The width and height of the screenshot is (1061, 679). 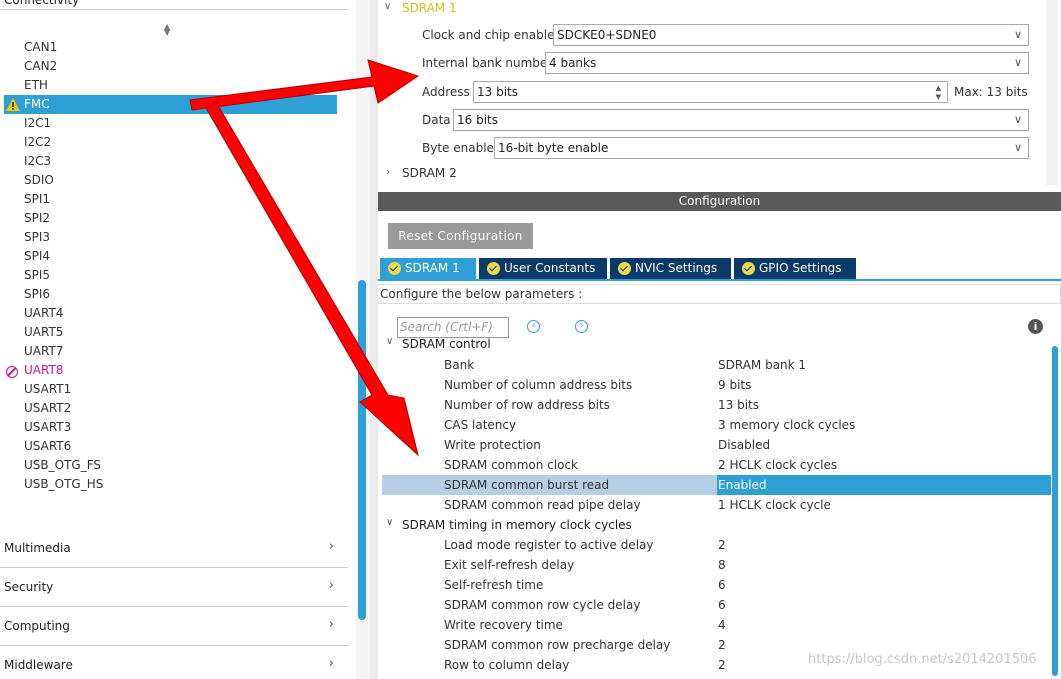 I want to click on tab-sdram1: SDRAM 1, so click(x=428, y=268).